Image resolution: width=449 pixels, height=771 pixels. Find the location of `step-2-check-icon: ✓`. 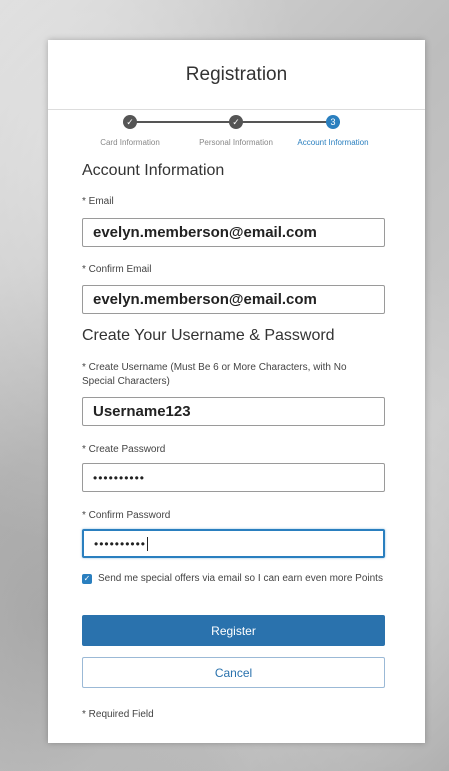

step-2-check-icon: ✓ is located at coordinates (236, 122).